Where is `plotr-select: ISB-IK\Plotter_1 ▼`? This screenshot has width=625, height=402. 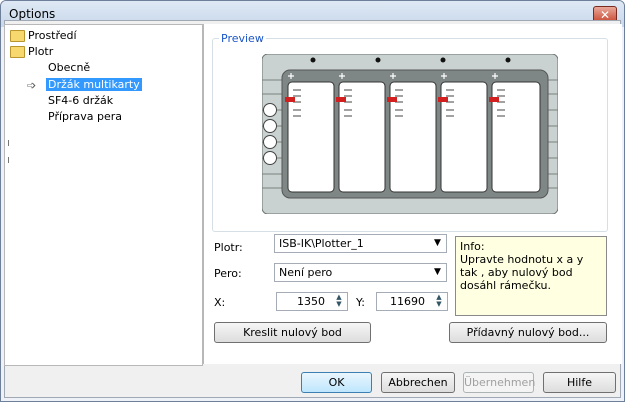
plotr-select: ISB-IK\Plotter_1 ▼ is located at coordinates (360, 243).